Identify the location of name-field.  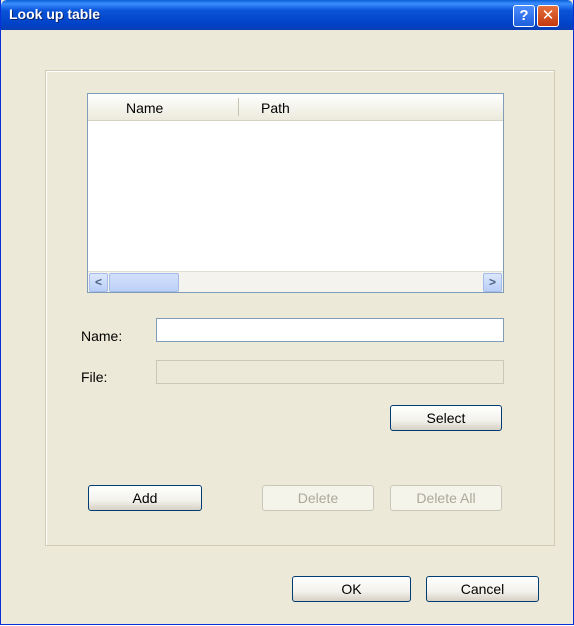
(330, 330).